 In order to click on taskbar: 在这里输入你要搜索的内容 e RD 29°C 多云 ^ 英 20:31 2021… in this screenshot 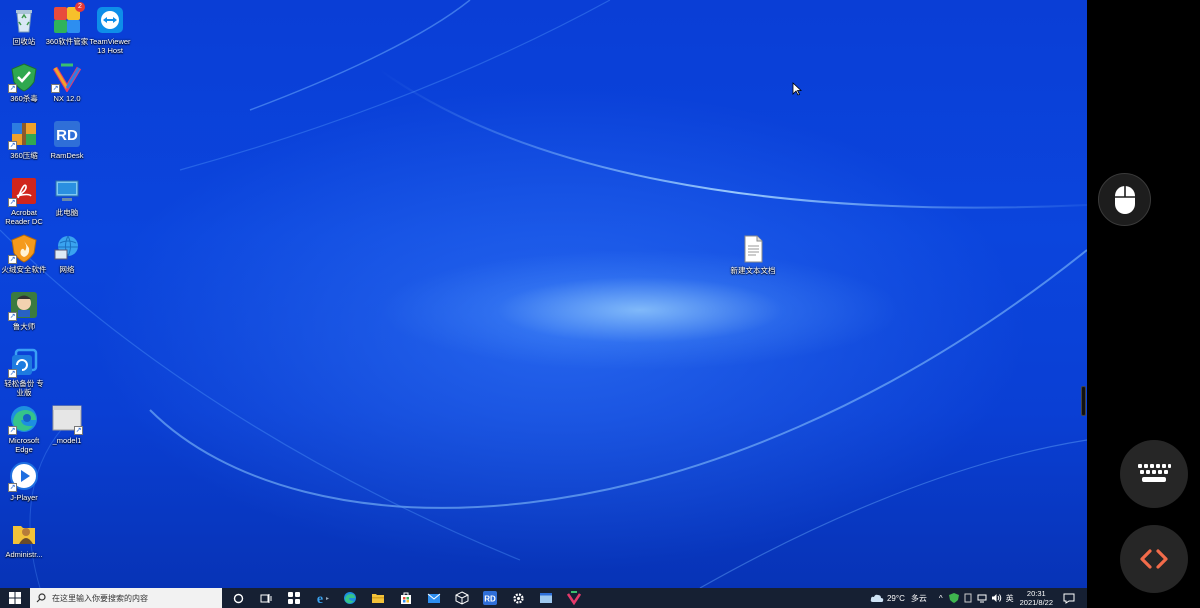, I will do `click(543, 598)`.